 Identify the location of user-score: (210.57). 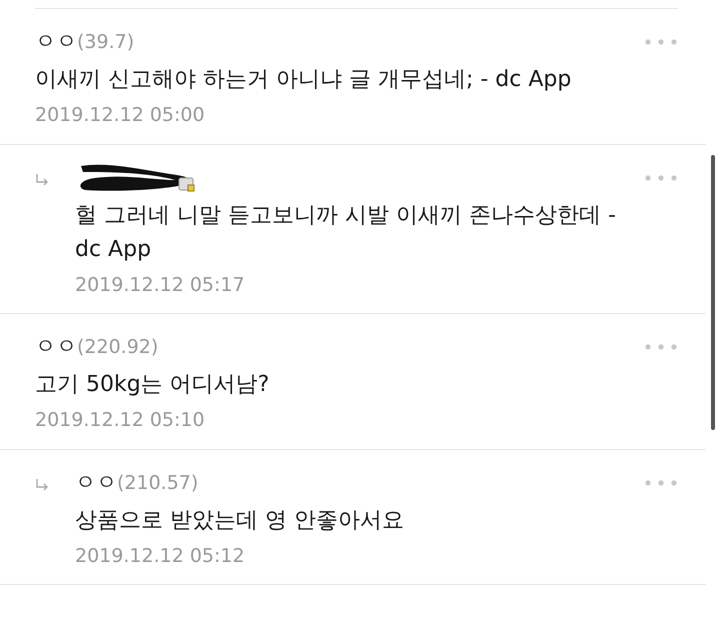
(157, 483).